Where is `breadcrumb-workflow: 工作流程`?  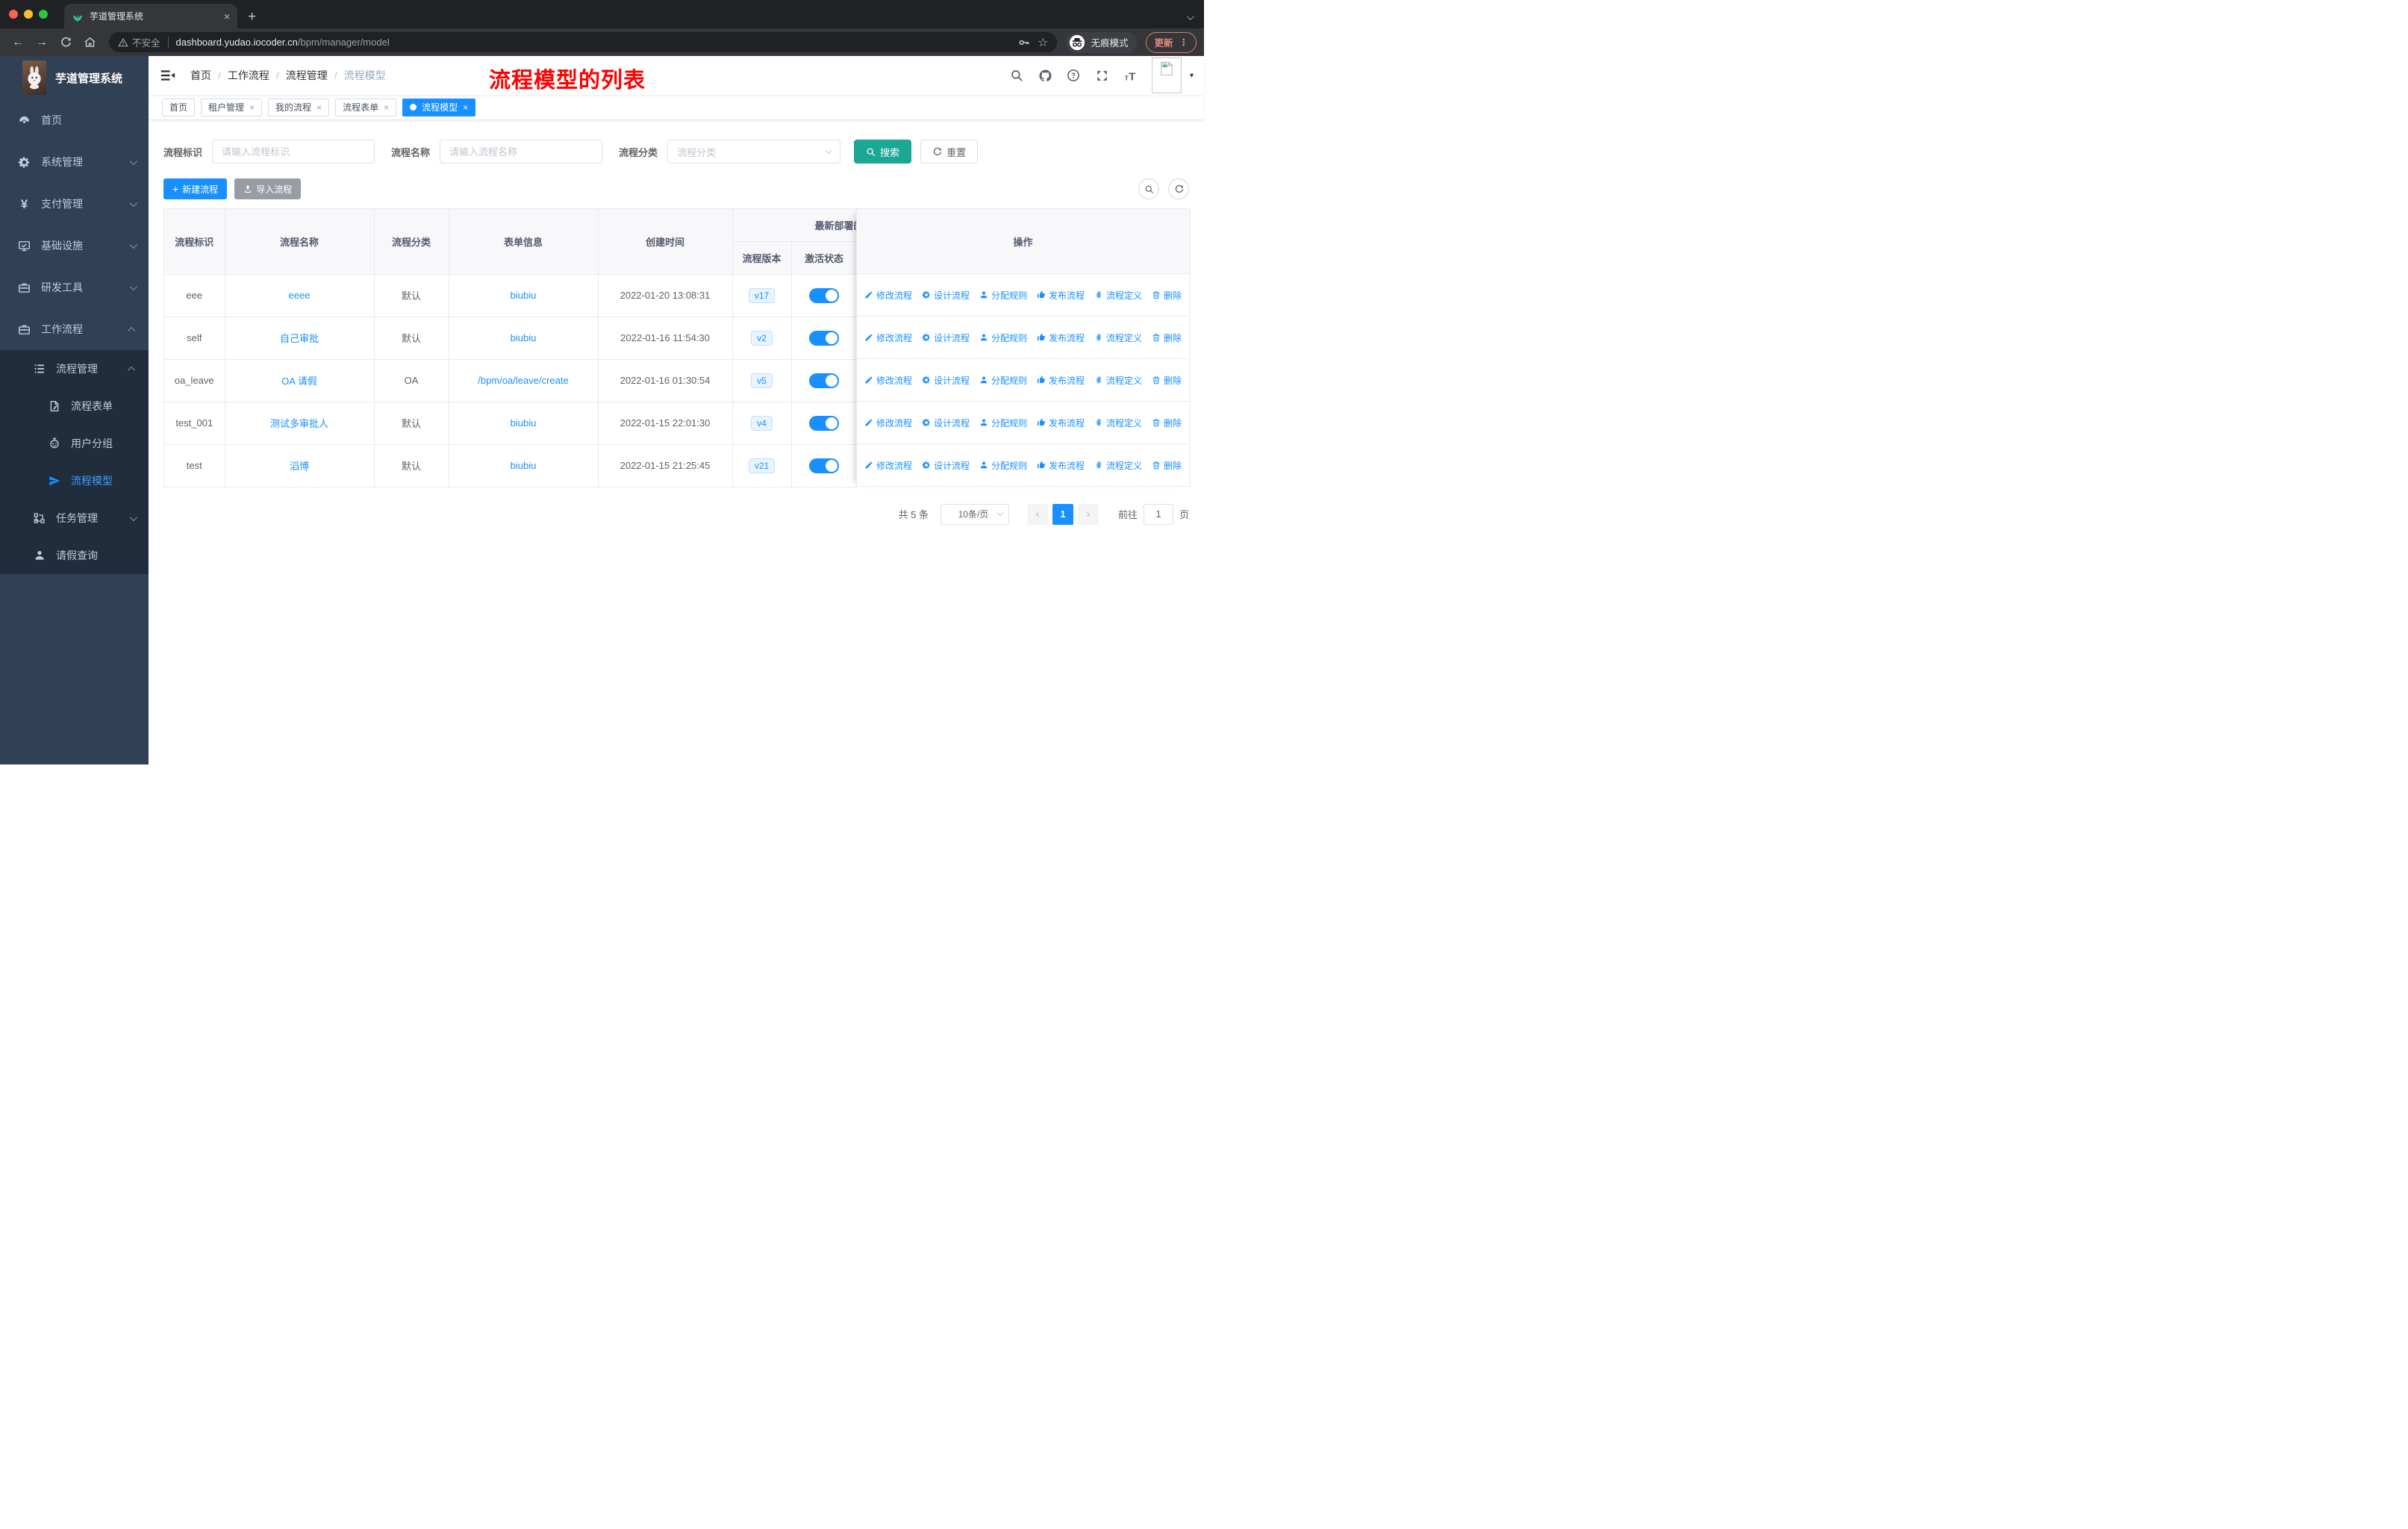 breadcrumb-workflow: 工作流程 is located at coordinates (248, 76).